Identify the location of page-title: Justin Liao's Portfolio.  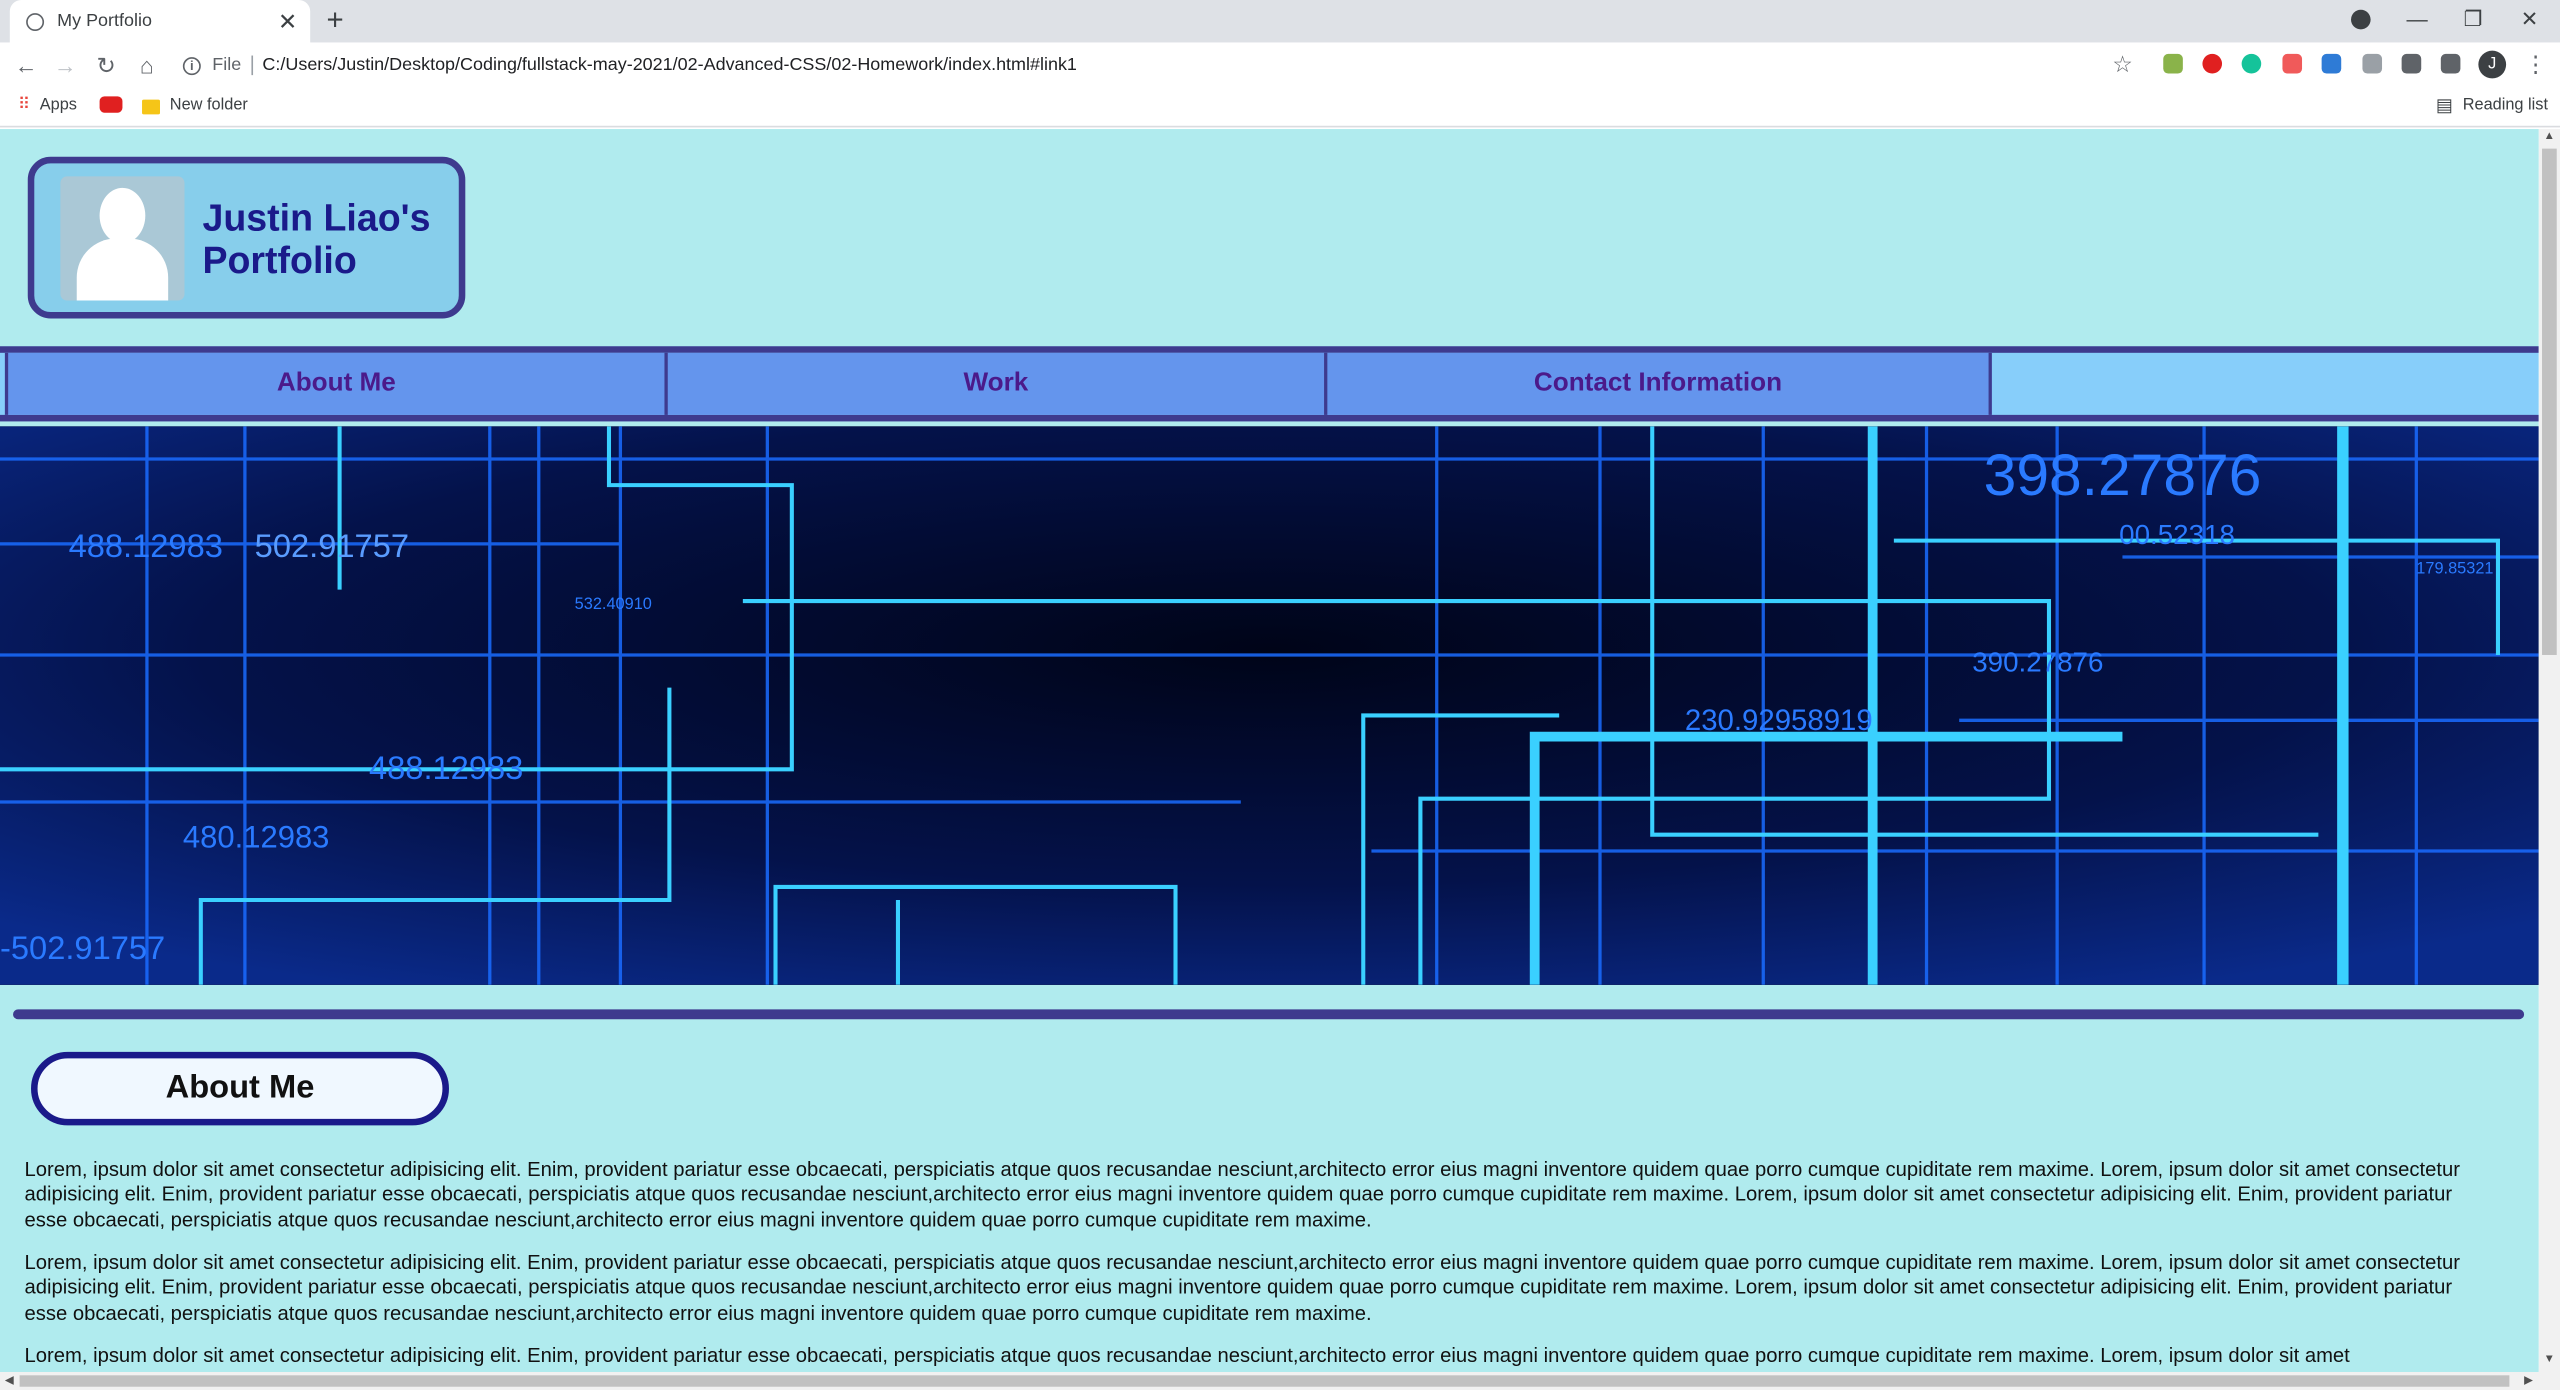
(316, 237).